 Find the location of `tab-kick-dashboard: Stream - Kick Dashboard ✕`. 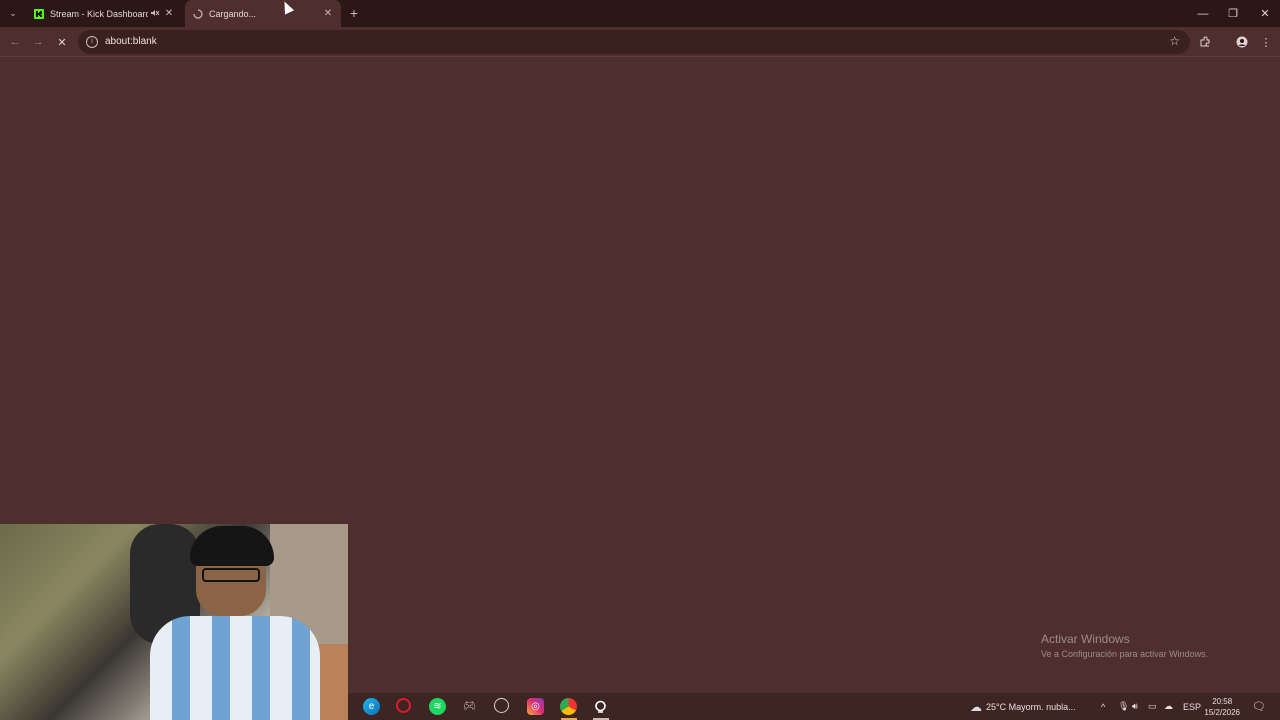

tab-kick-dashboard: Stream - Kick Dashboard ✕ is located at coordinates (104, 13).